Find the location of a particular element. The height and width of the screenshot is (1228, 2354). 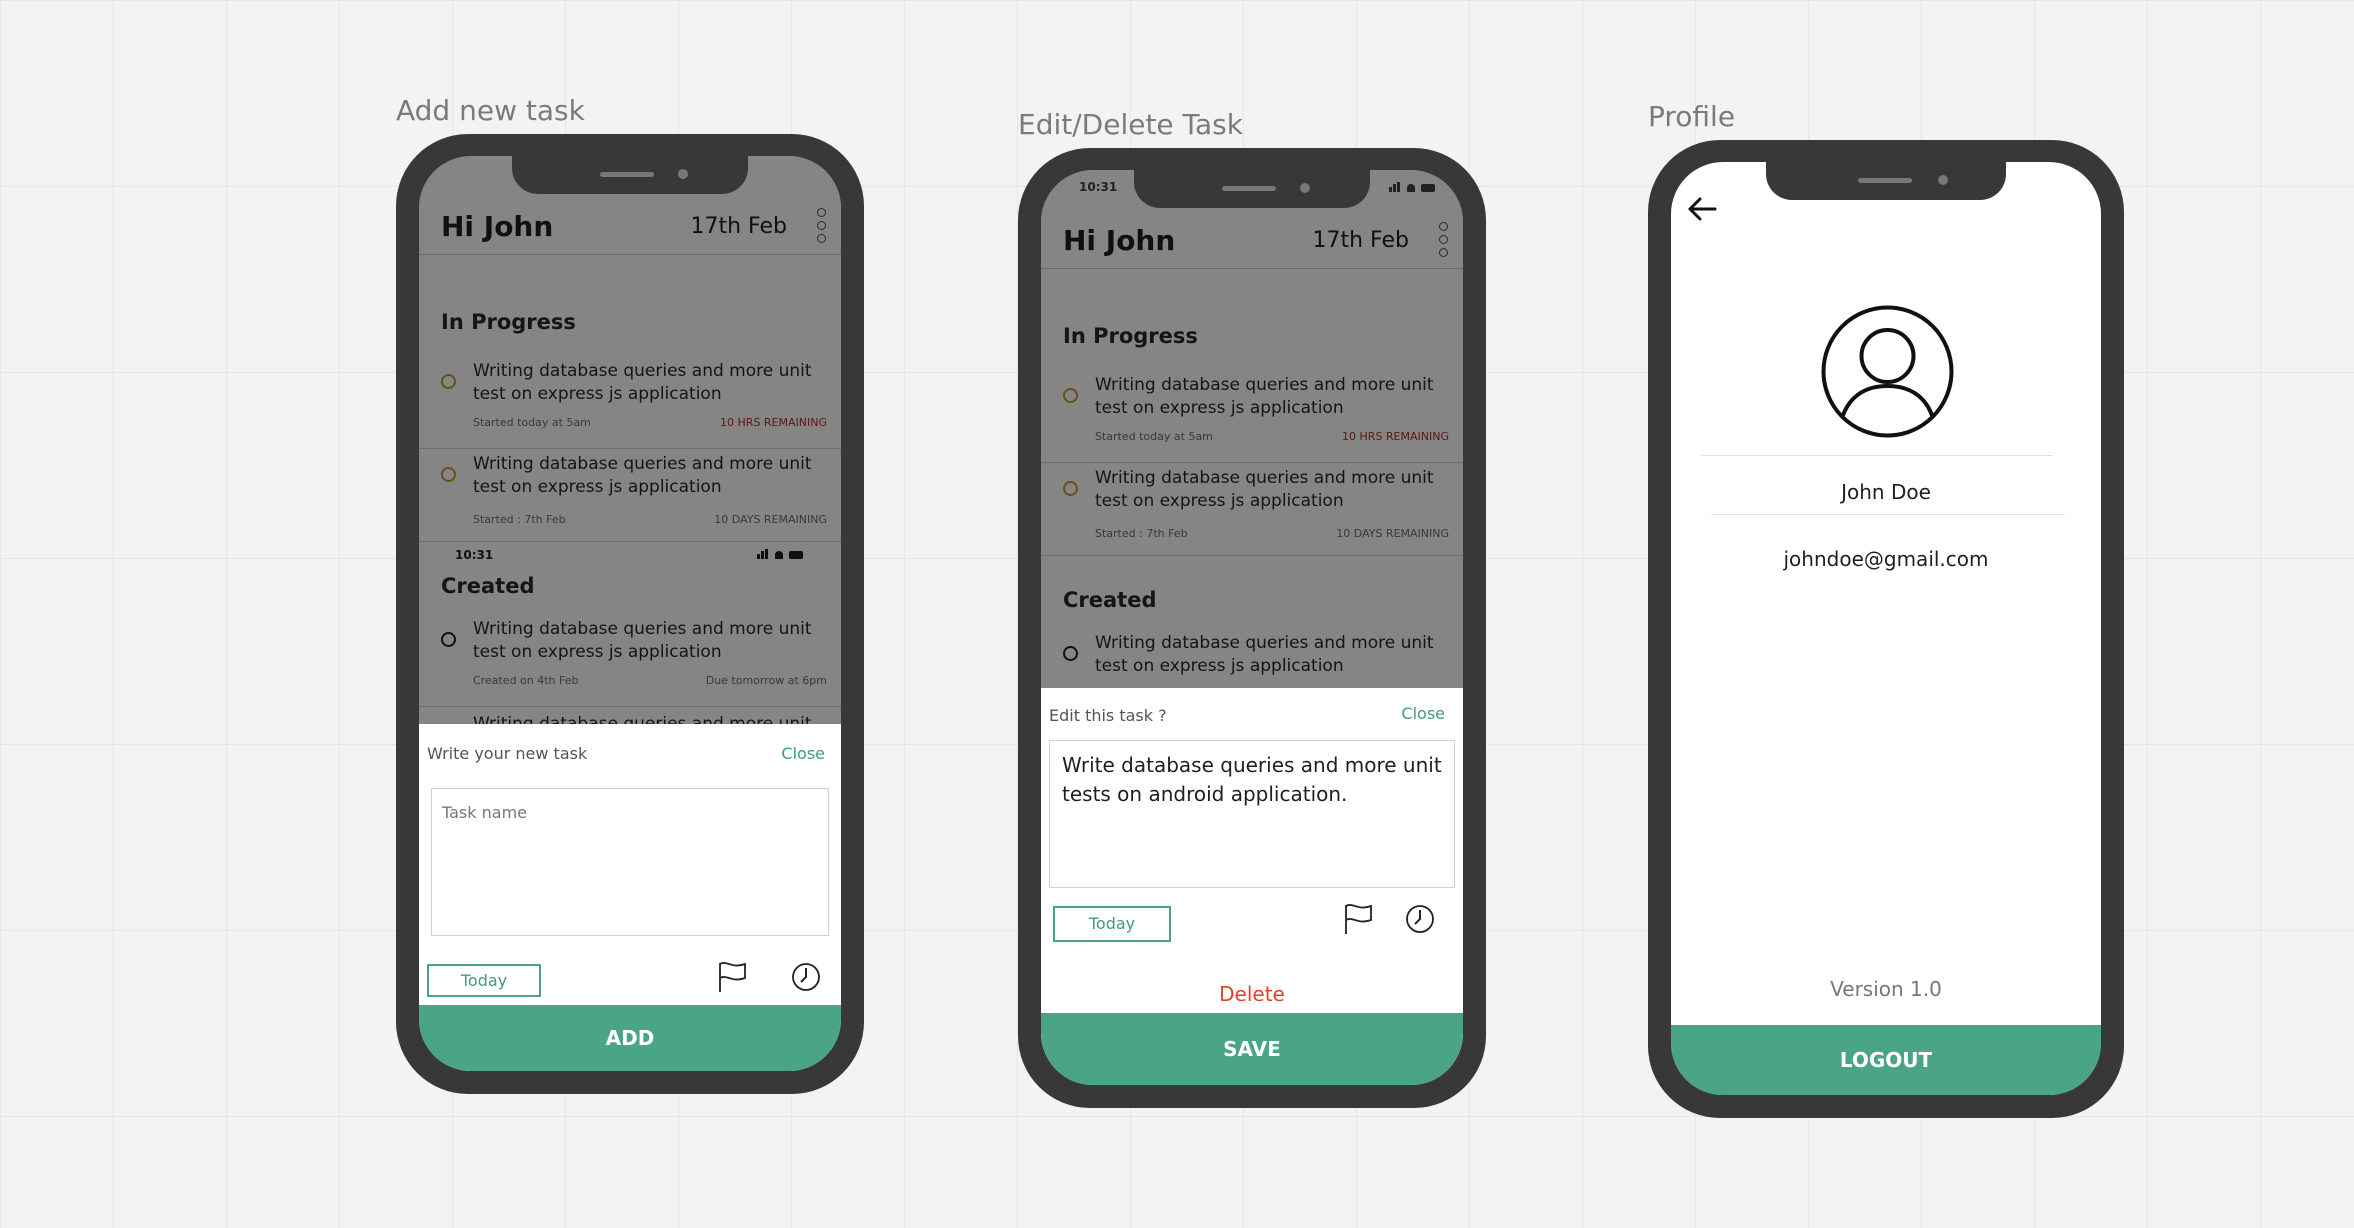

delete-button: Delete is located at coordinates (1252, 994).